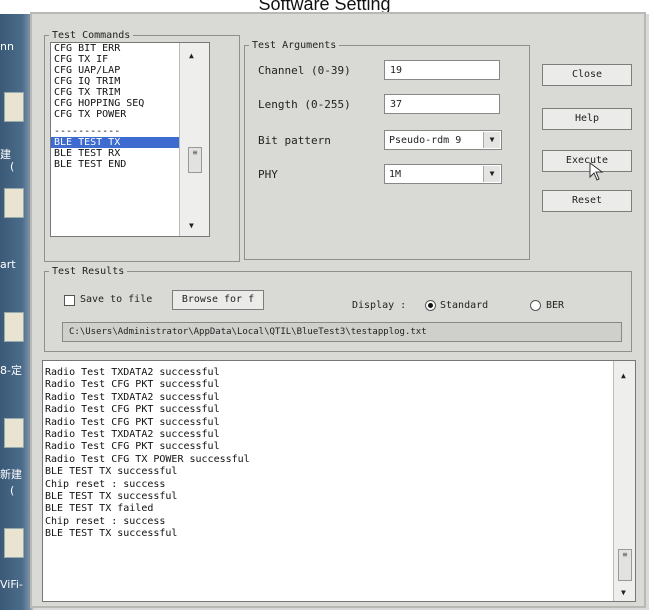 This screenshot has width=649, height=610. What do you see at coordinates (218, 300) in the screenshot?
I see `browse-button: Browse for f` at bounding box center [218, 300].